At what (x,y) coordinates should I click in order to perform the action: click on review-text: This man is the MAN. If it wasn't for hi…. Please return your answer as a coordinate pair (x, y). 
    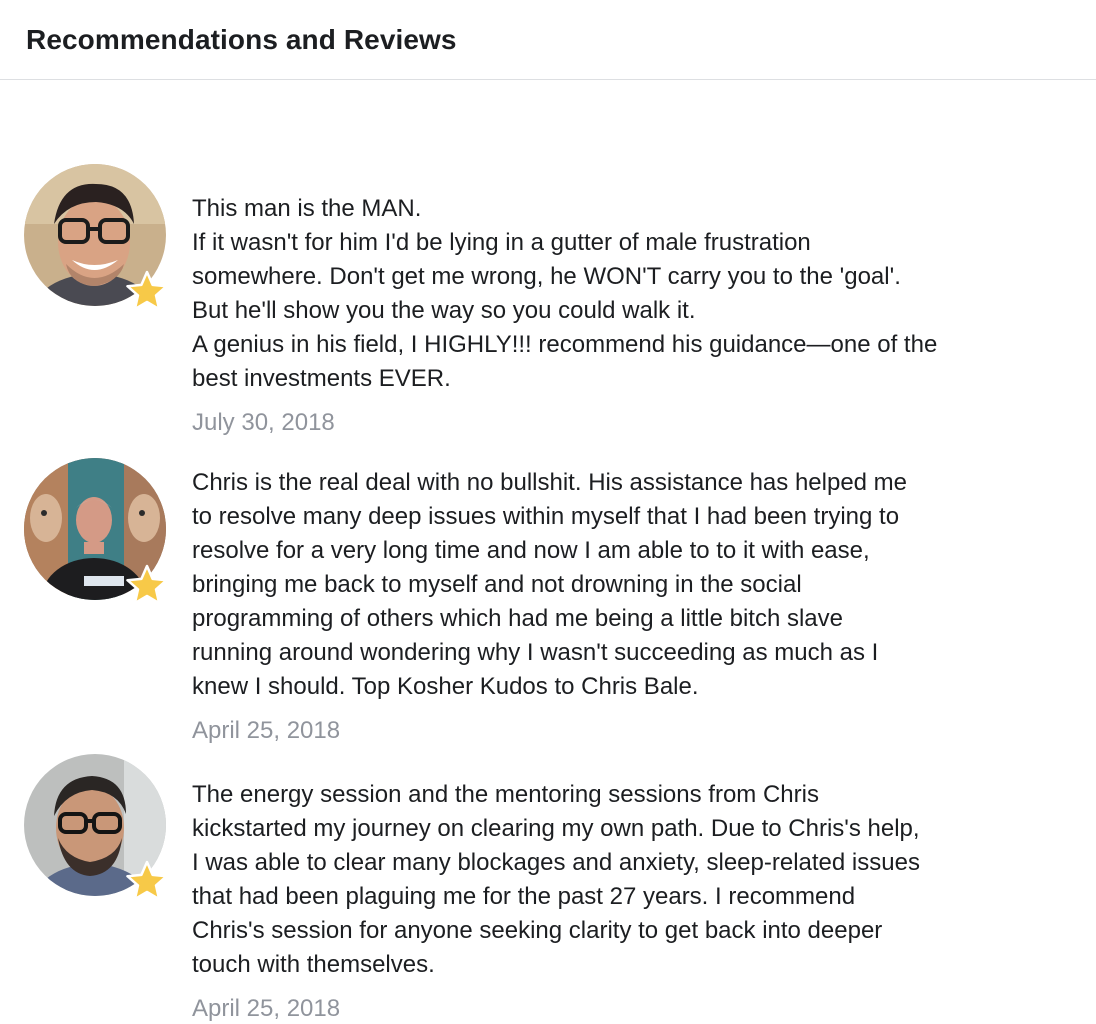
    Looking at the image, I should click on (565, 293).